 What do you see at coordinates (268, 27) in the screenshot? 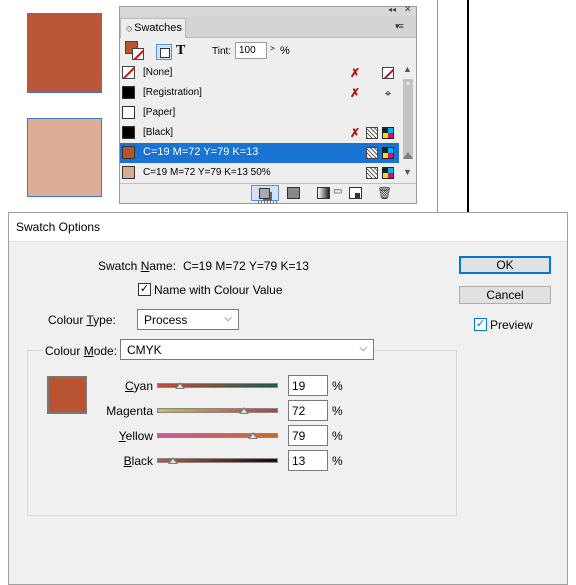
I see `panel-tabrow: ◇ Swatches ▾≡` at bounding box center [268, 27].